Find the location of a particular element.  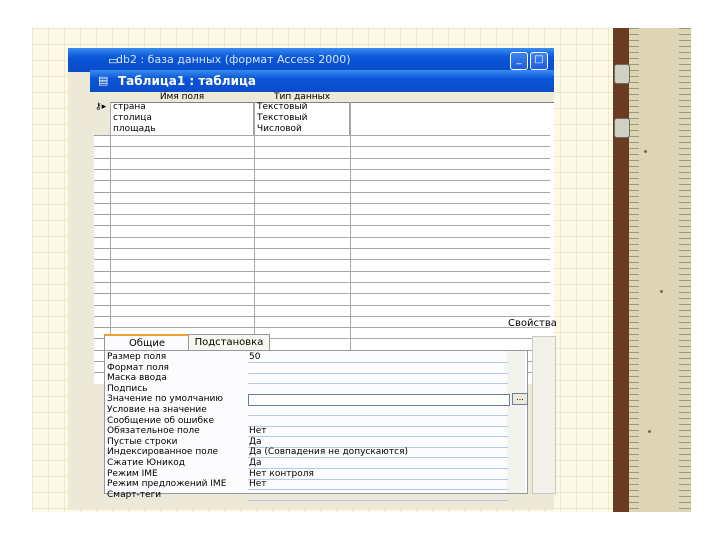

property-row: Маска ввода is located at coordinates (307, 379).